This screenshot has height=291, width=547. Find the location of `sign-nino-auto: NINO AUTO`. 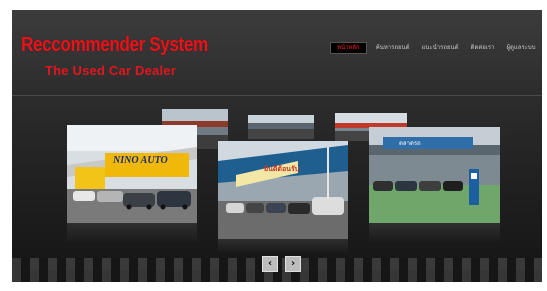

sign-nino-auto: NINO AUTO is located at coordinates (140, 160).